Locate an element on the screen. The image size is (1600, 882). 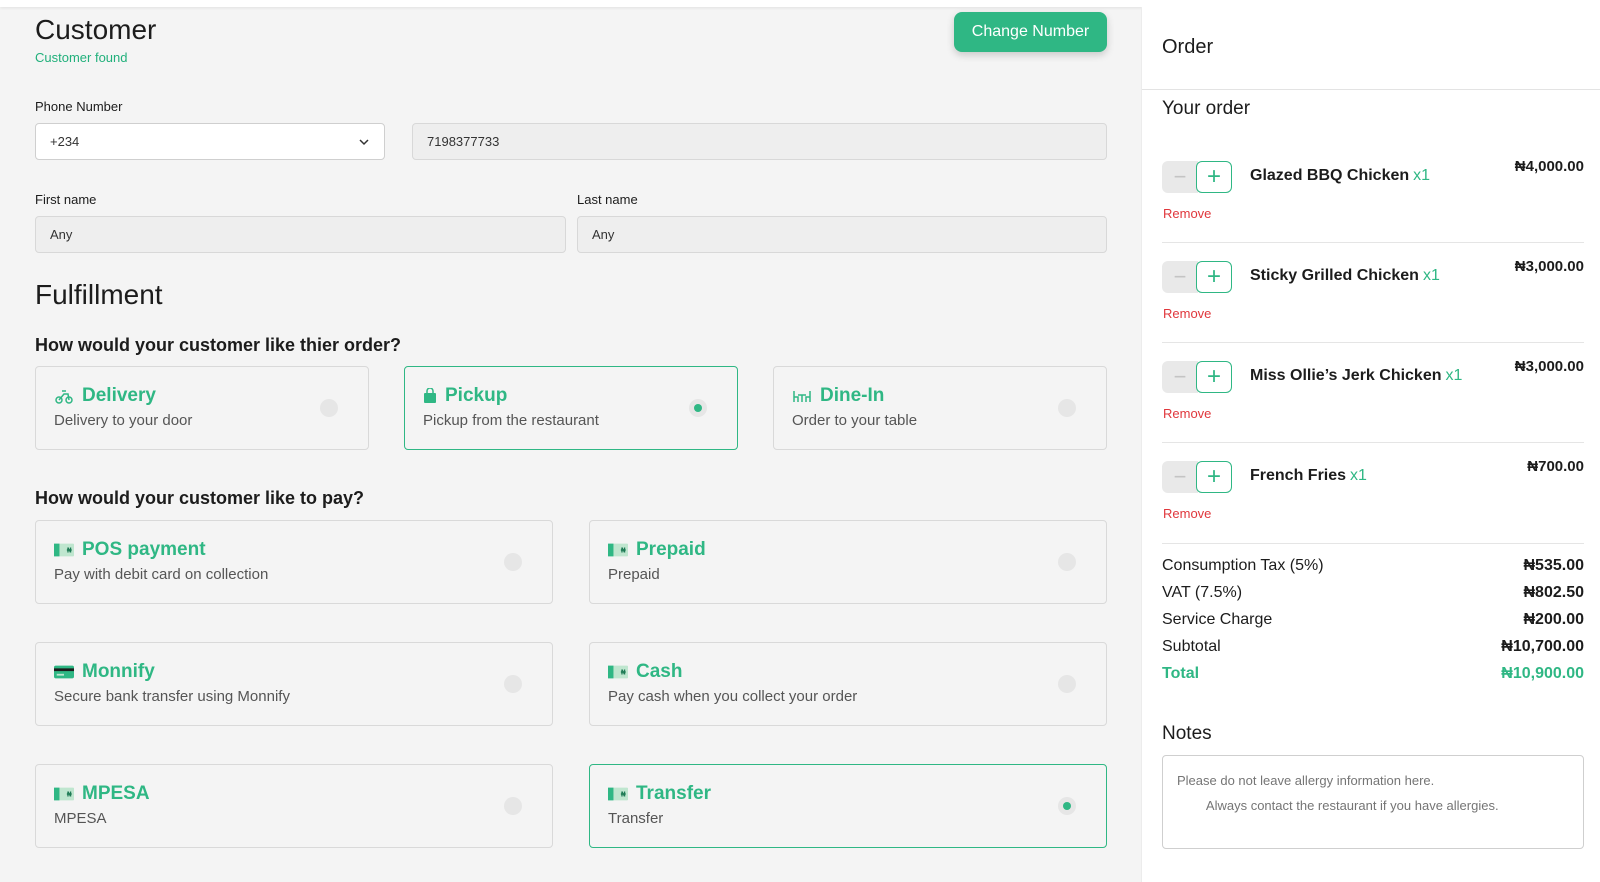
summary-label: VAT (7.5%) is located at coordinates (1202, 592).